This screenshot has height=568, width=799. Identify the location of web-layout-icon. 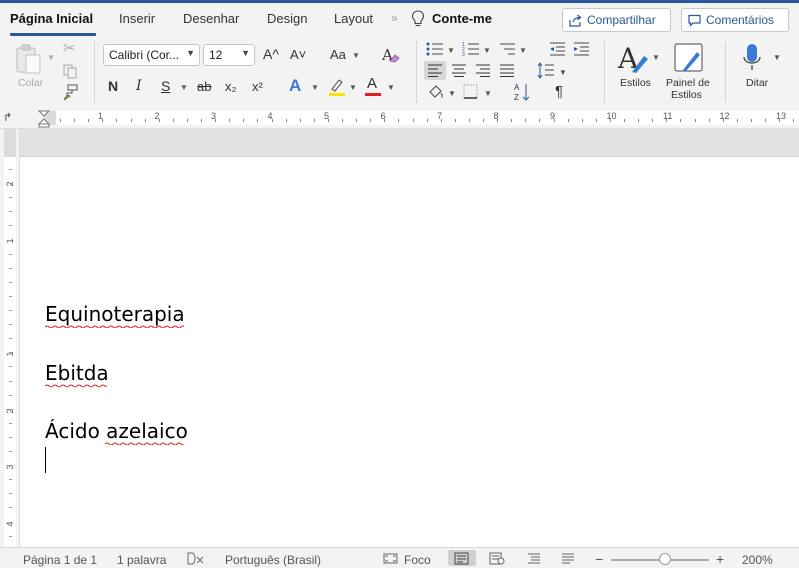
(497, 558).